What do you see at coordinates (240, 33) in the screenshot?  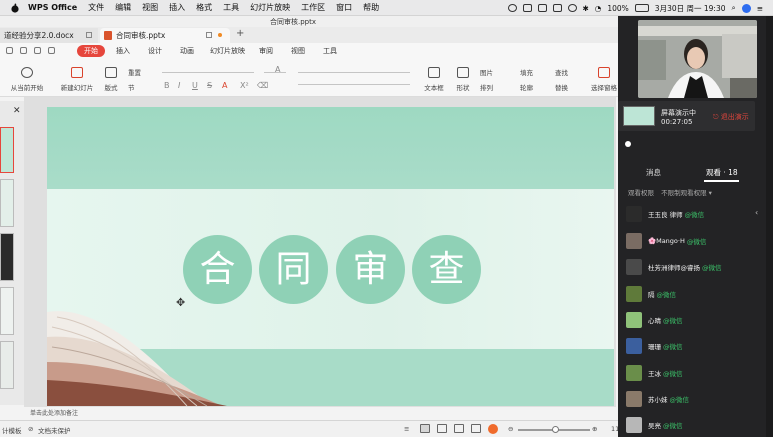 I see `new-tab-plus-icon: +` at bounding box center [240, 33].